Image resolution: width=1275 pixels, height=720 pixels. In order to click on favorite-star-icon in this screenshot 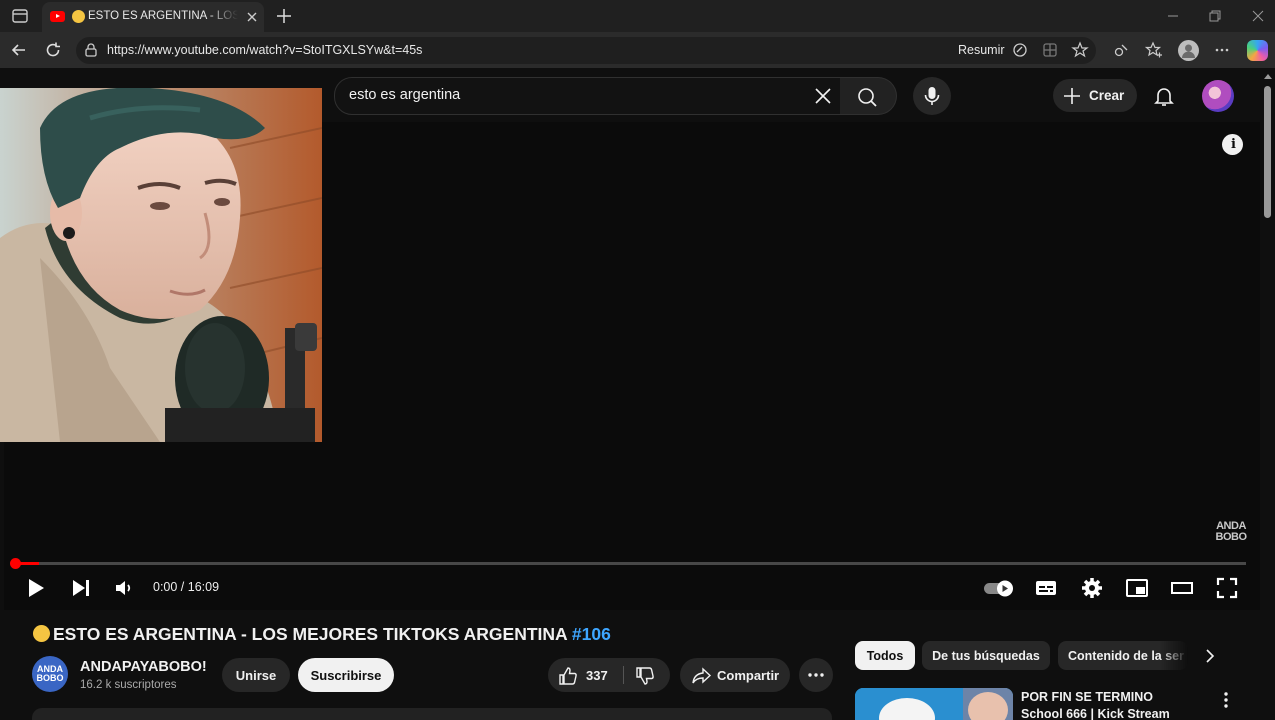, I will do `click(1080, 50)`.